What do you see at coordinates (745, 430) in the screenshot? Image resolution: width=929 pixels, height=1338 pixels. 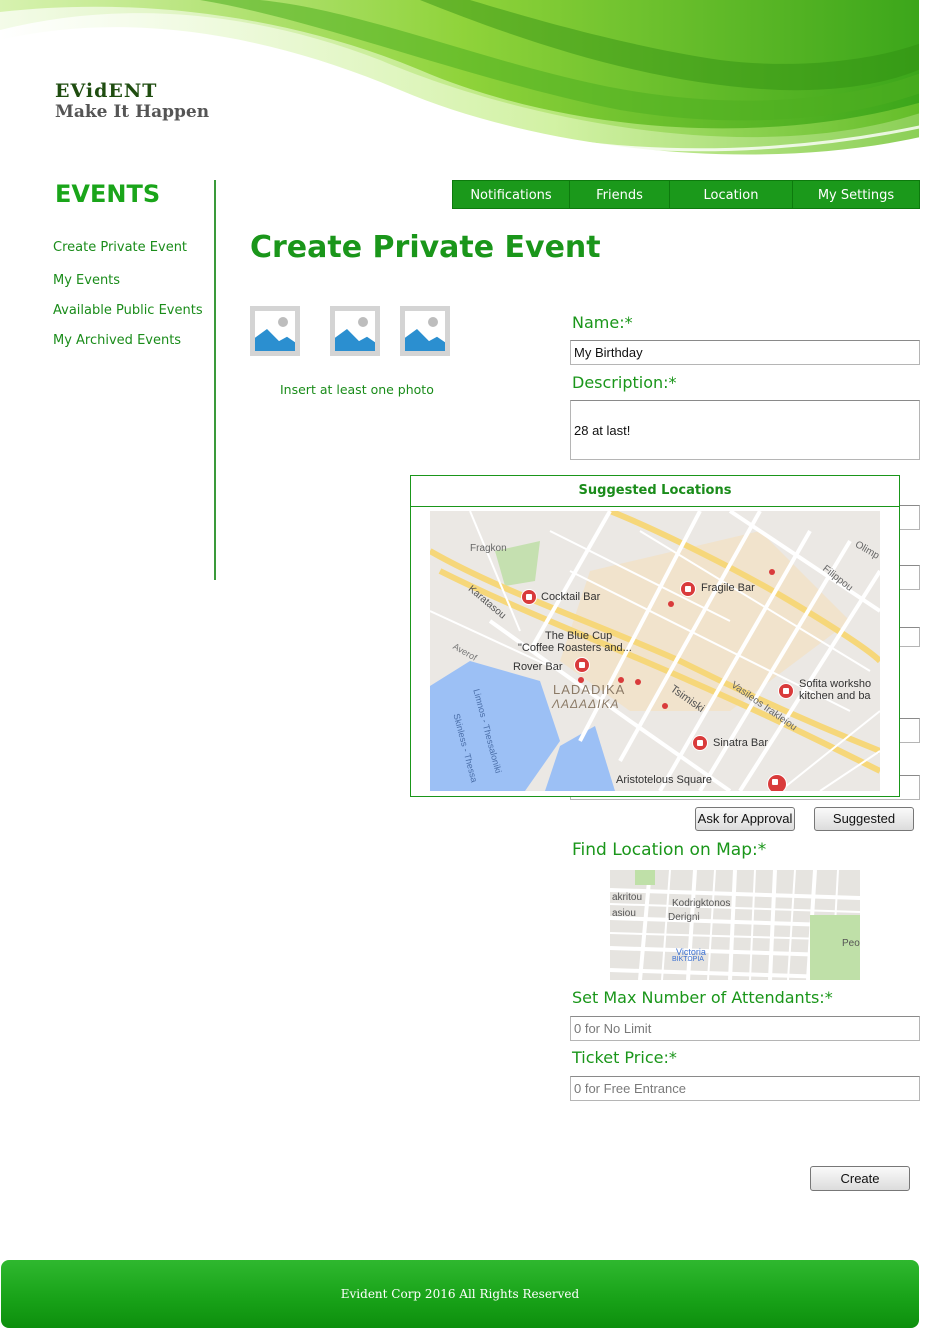 I see `description-field: 28 at last!` at bounding box center [745, 430].